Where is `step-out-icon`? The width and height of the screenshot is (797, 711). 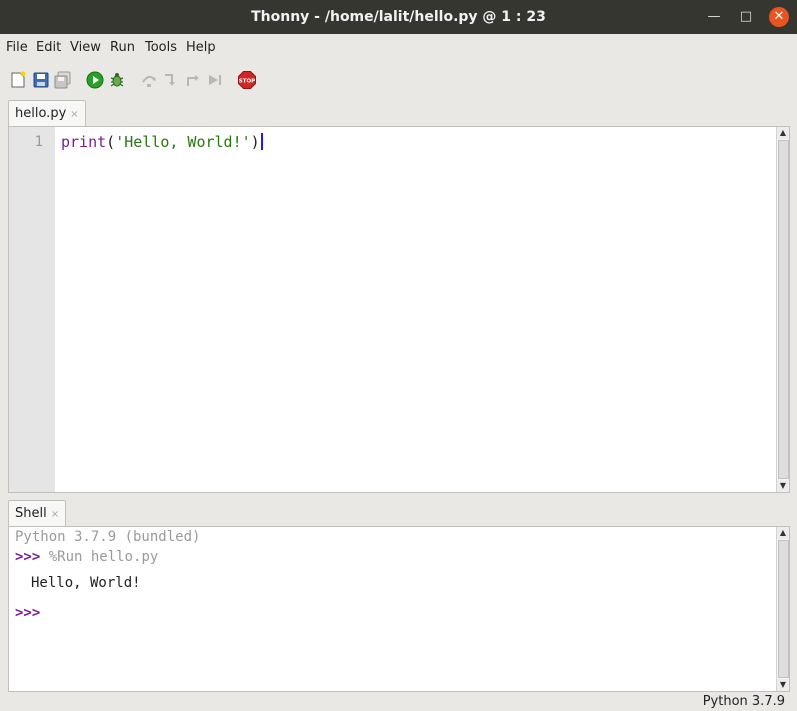 step-out-icon is located at coordinates (193, 80).